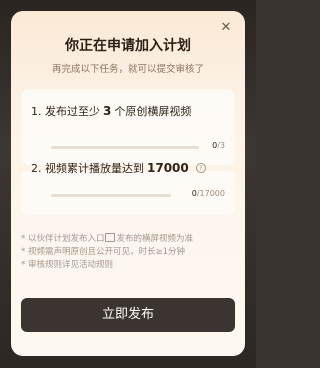 The image size is (320, 368). I want to click on progress-count: 0/17000, so click(208, 193).